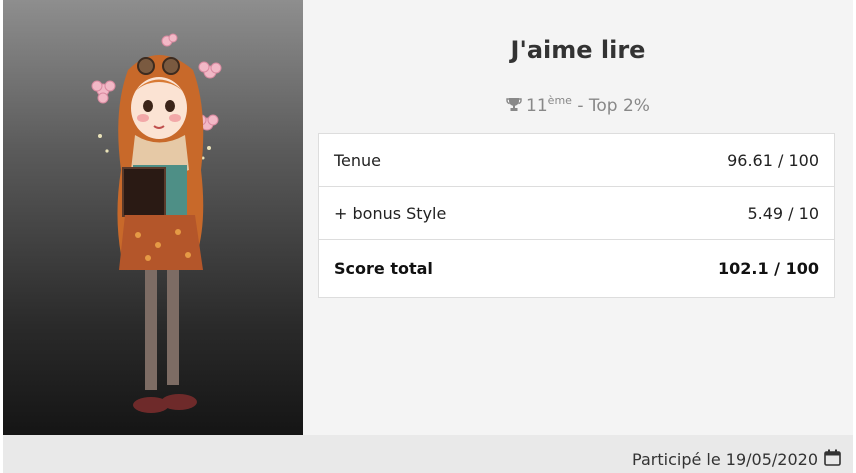 This screenshot has width=856, height=473. What do you see at coordinates (453, 213) in the screenshot?
I see `bonus-label: + bonus Style` at bounding box center [453, 213].